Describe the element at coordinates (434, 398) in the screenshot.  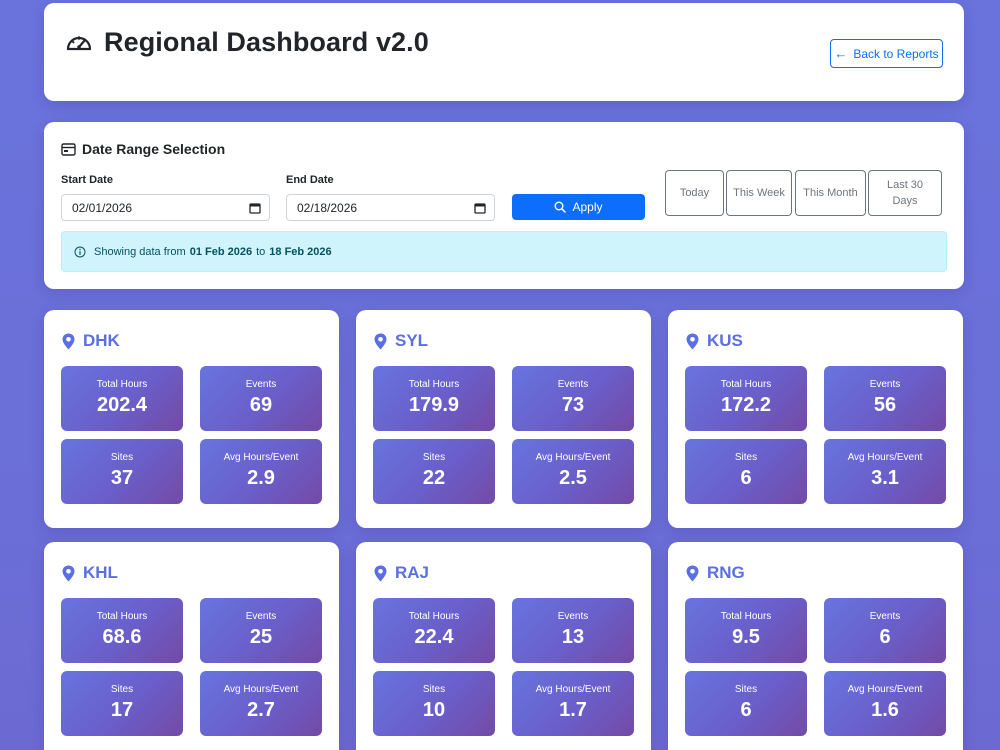
I see `stat-total-hours: Total Hours 179.9` at that location.